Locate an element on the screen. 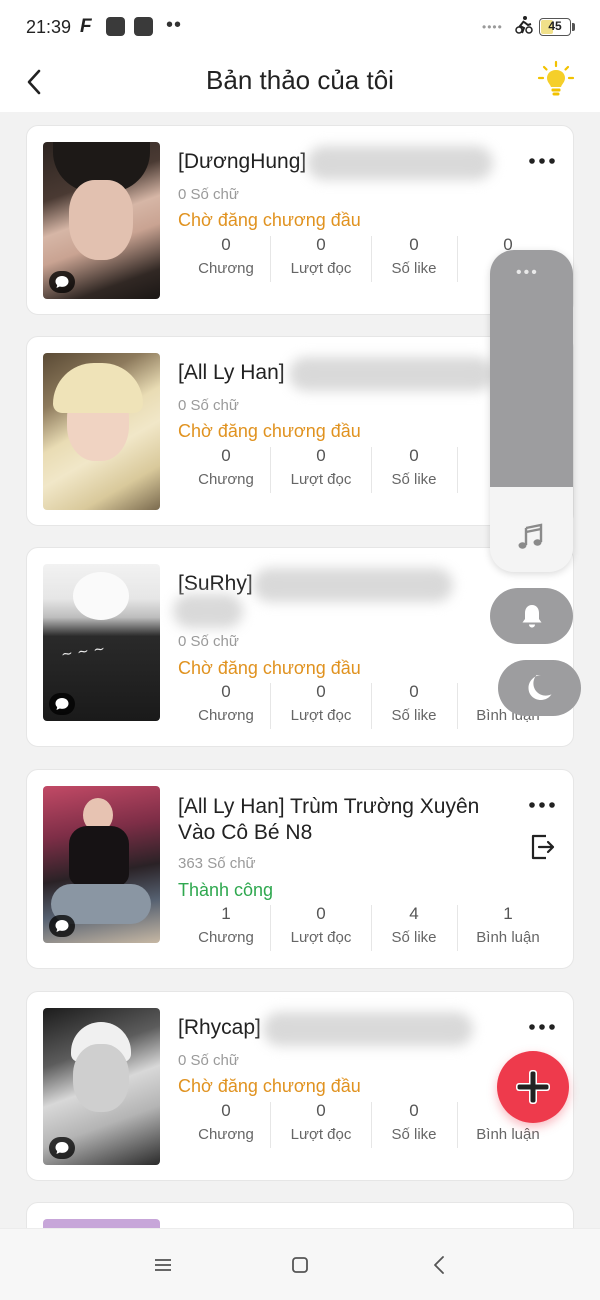 This screenshot has height=1300, width=600. stat-label: Bình luận is located at coordinates (508, 937).